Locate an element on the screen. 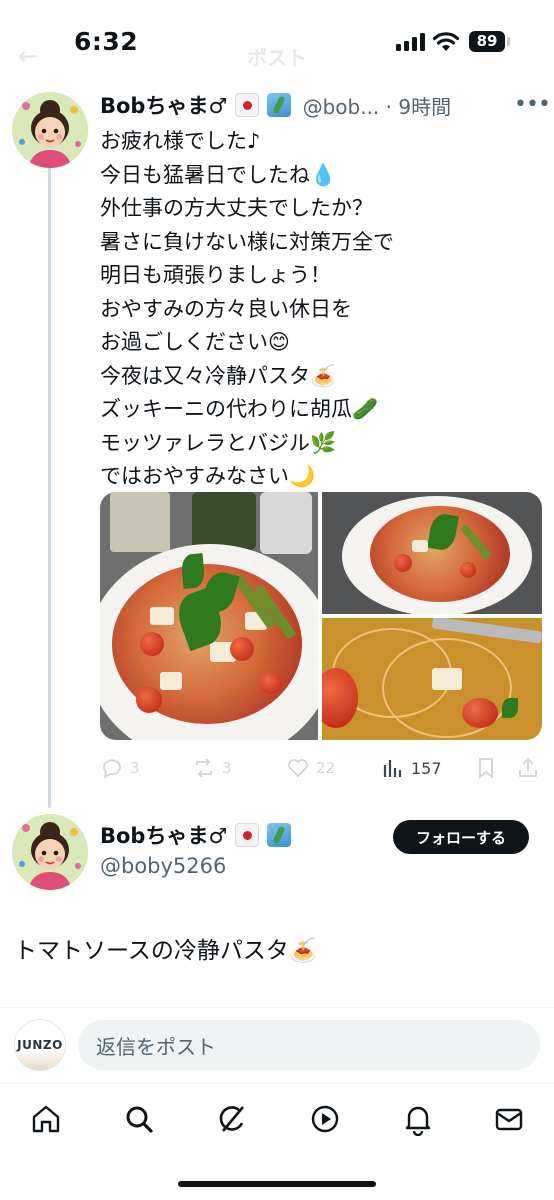  tab-messages is located at coordinates (509, 1119).